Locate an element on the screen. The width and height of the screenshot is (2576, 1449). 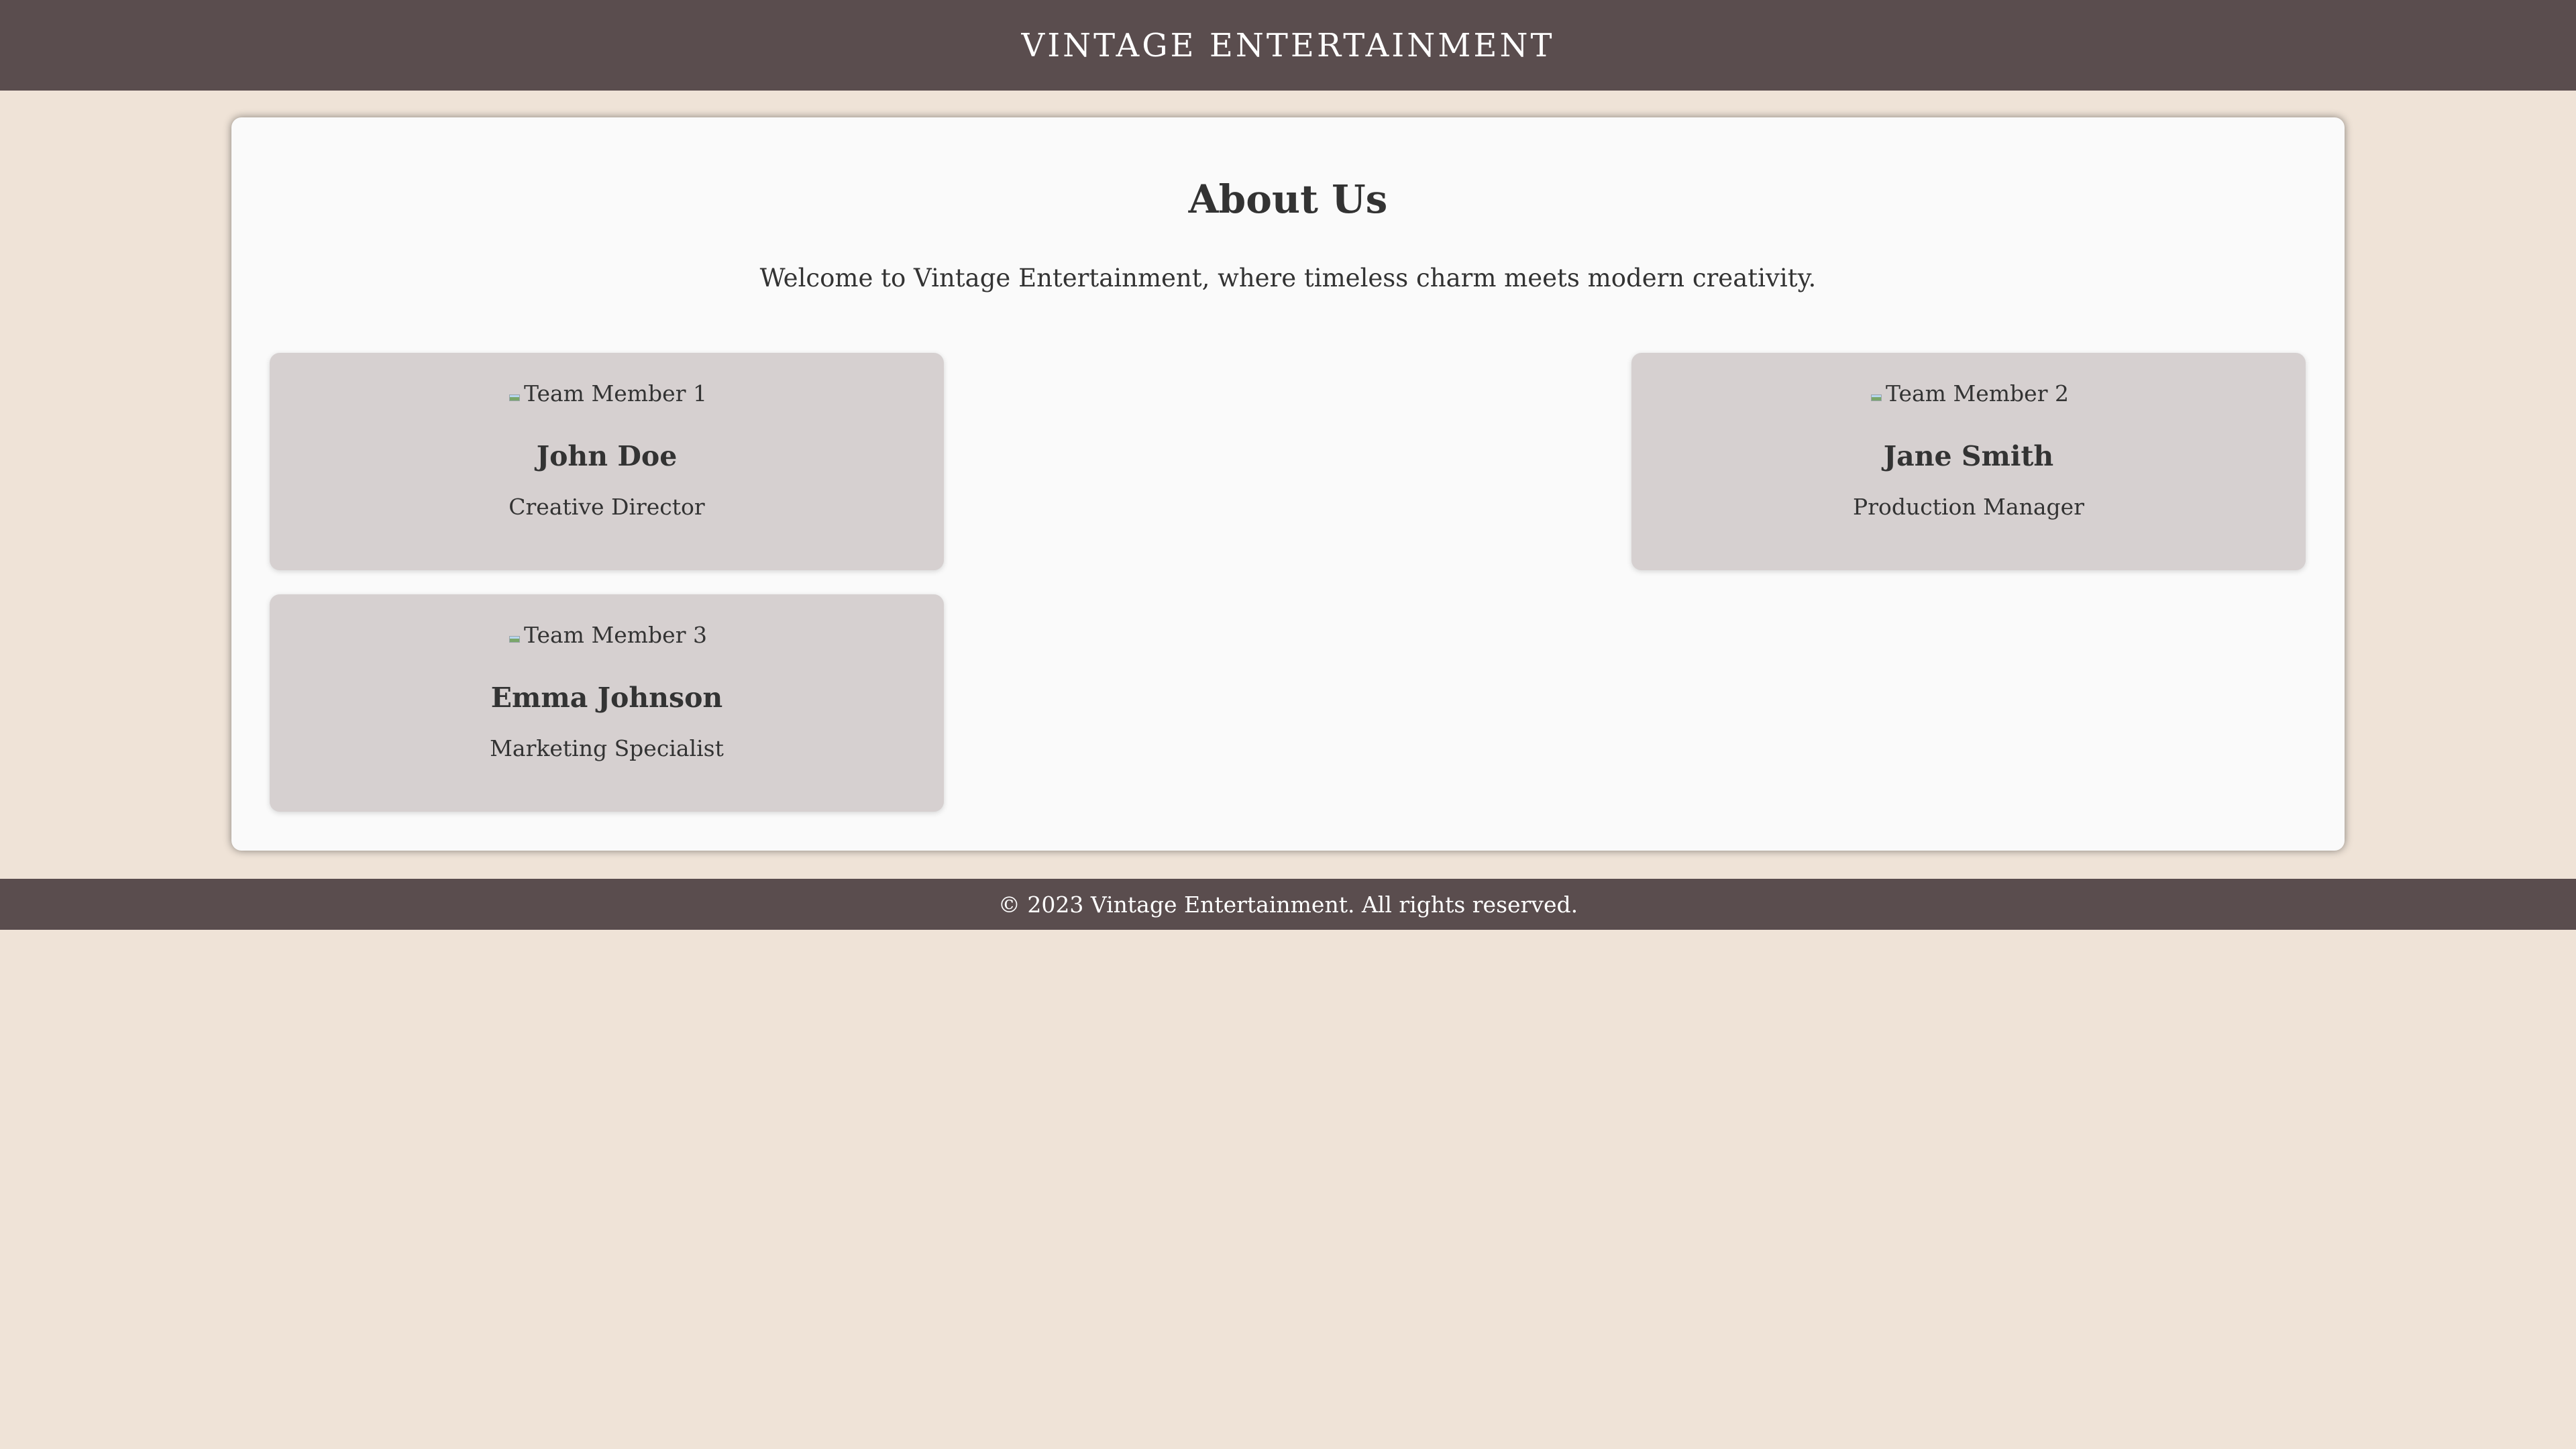
team-member-photo: Team Member 2 is located at coordinates (1968, 393).